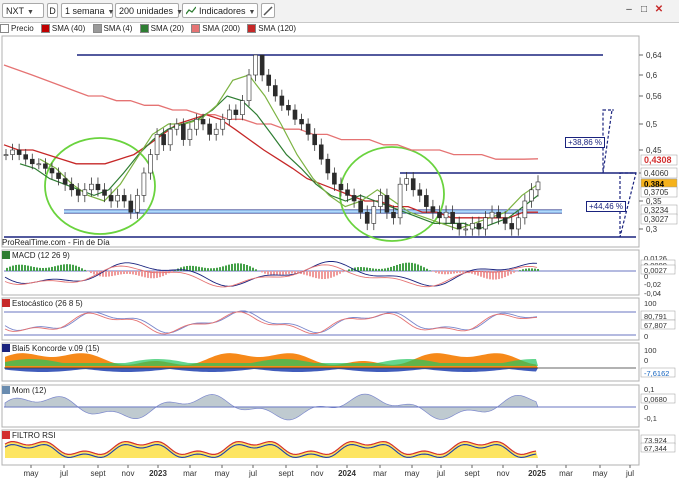 The height and width of the screenshot is (478, 679). What do you see at coordinates (271, 28) in the screenshot?
I see `legend-item: SMA (120)` at bounding box center [271, 28].